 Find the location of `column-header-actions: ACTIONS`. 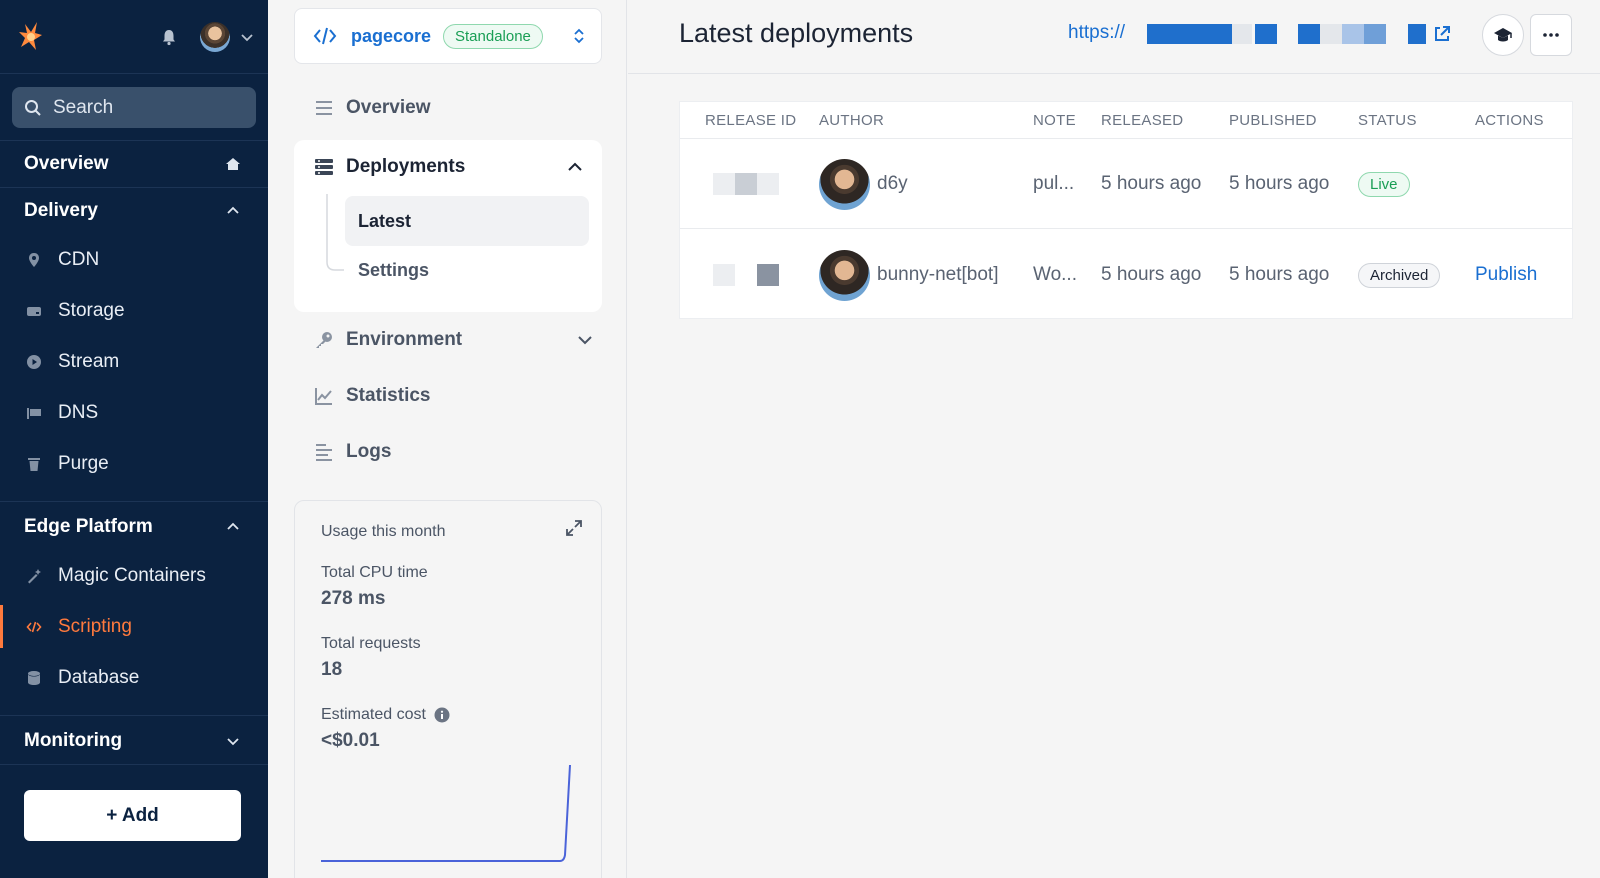

column-header-actions: ACTIONS is located at coordinates (1509, 120).